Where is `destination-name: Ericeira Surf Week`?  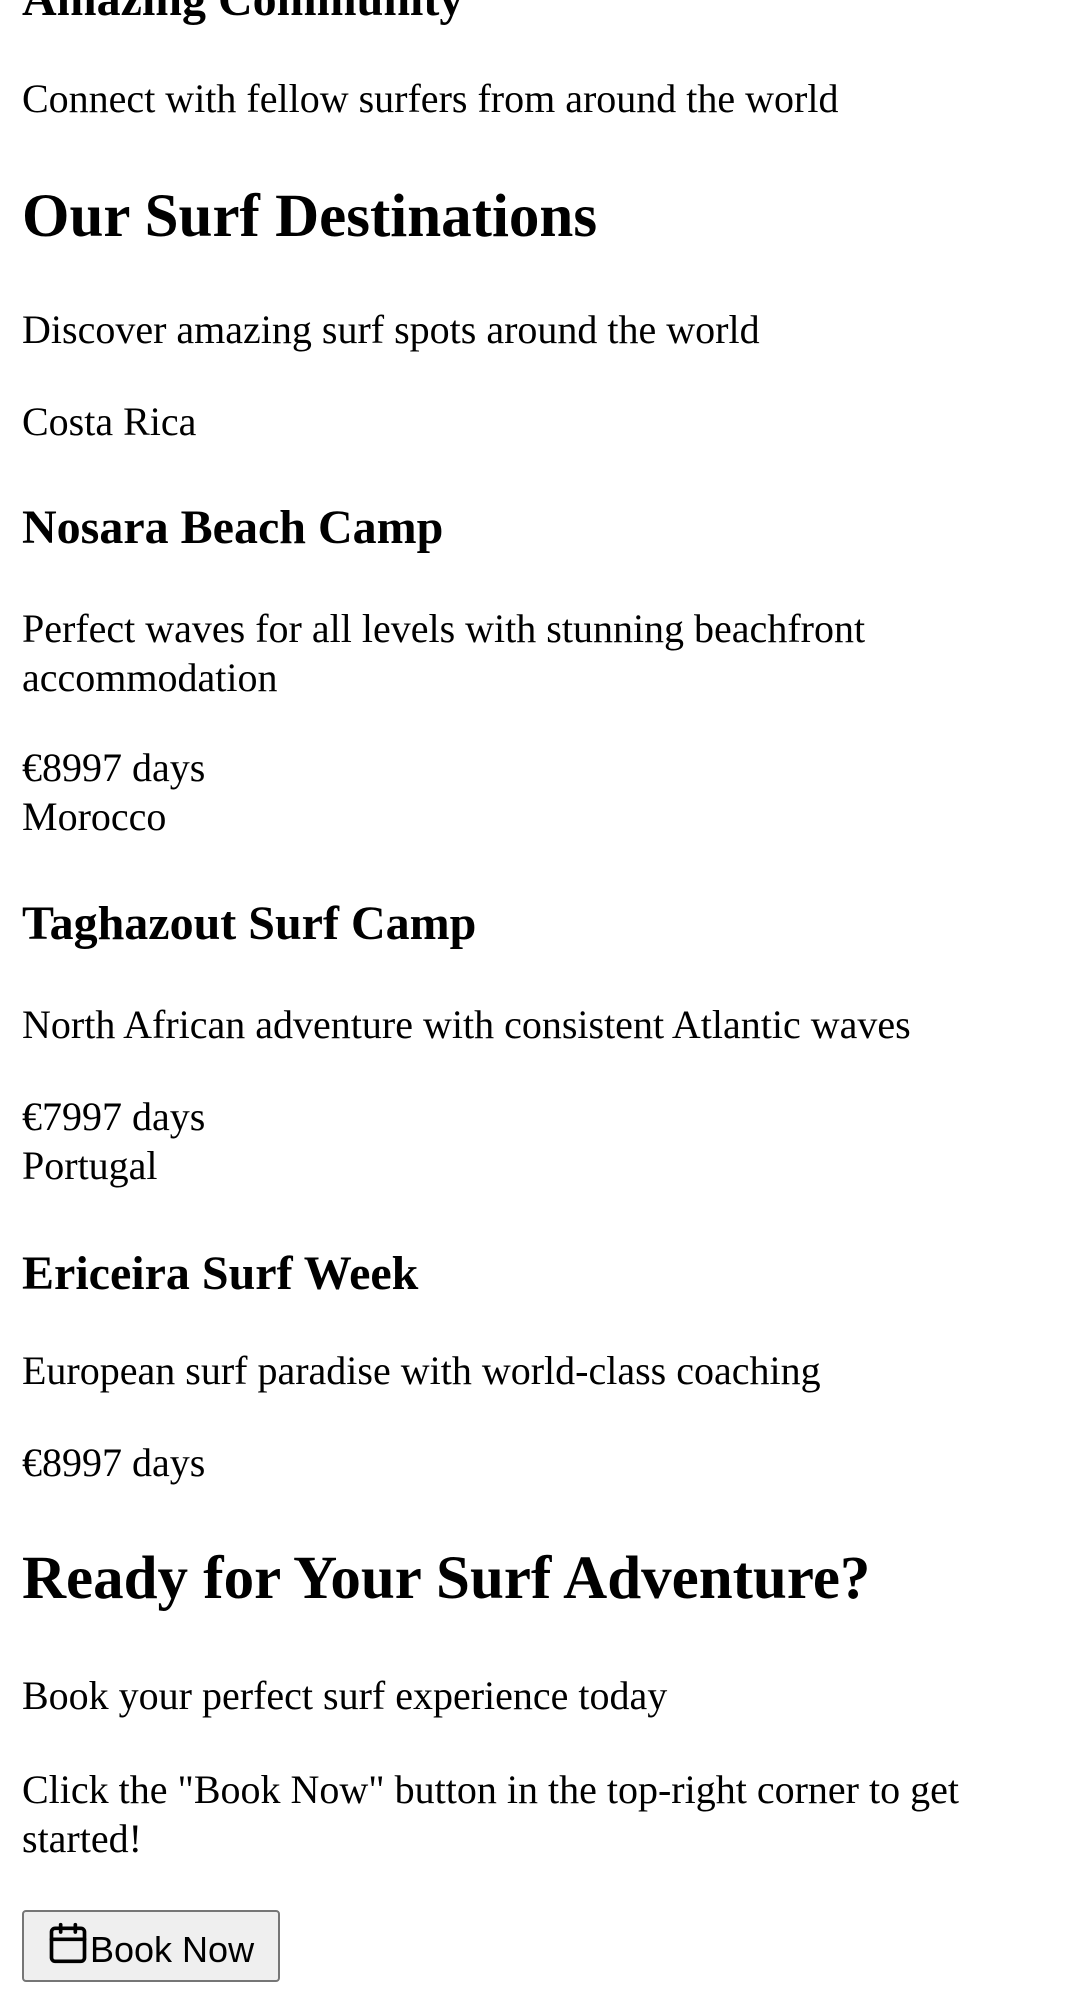
destination-name: Ericeira Surf Week is located at coordinates (220, 1273).